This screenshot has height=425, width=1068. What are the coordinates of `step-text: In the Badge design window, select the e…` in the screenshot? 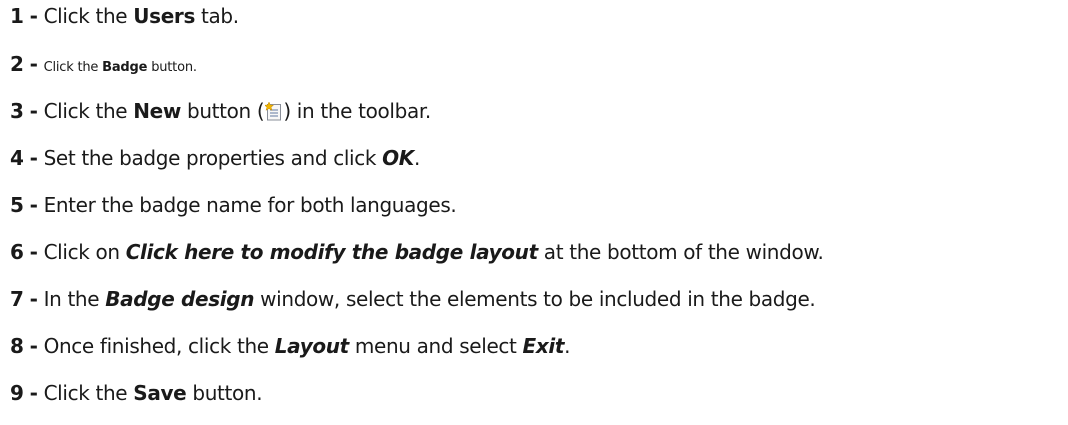 It's located at (429, 299).